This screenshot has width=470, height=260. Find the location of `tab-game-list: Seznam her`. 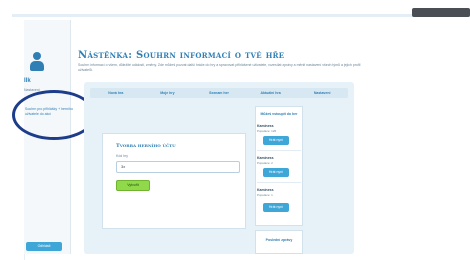

tab-game-list: Seznam her is located at coordinates (219, 93).